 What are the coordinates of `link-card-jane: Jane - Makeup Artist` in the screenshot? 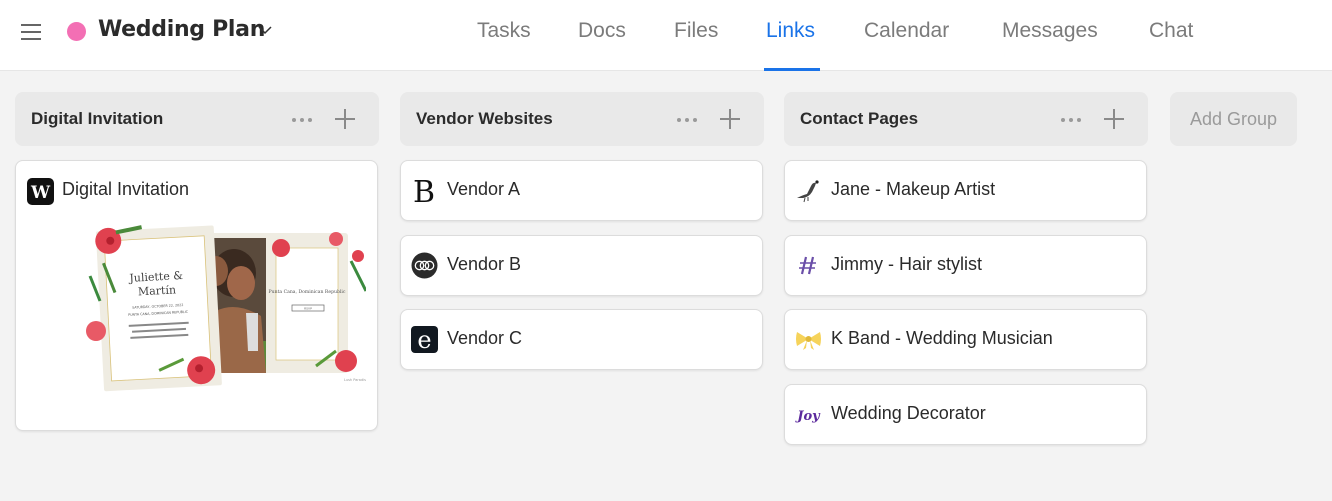 It's located at (965, 190).